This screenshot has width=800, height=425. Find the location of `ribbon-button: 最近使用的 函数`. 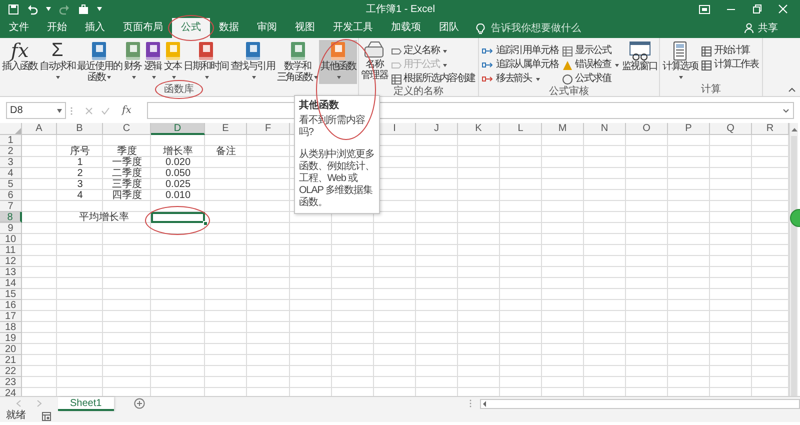

ribbon-button: 最近使用的 函数 is located at coordinates (99, 62).